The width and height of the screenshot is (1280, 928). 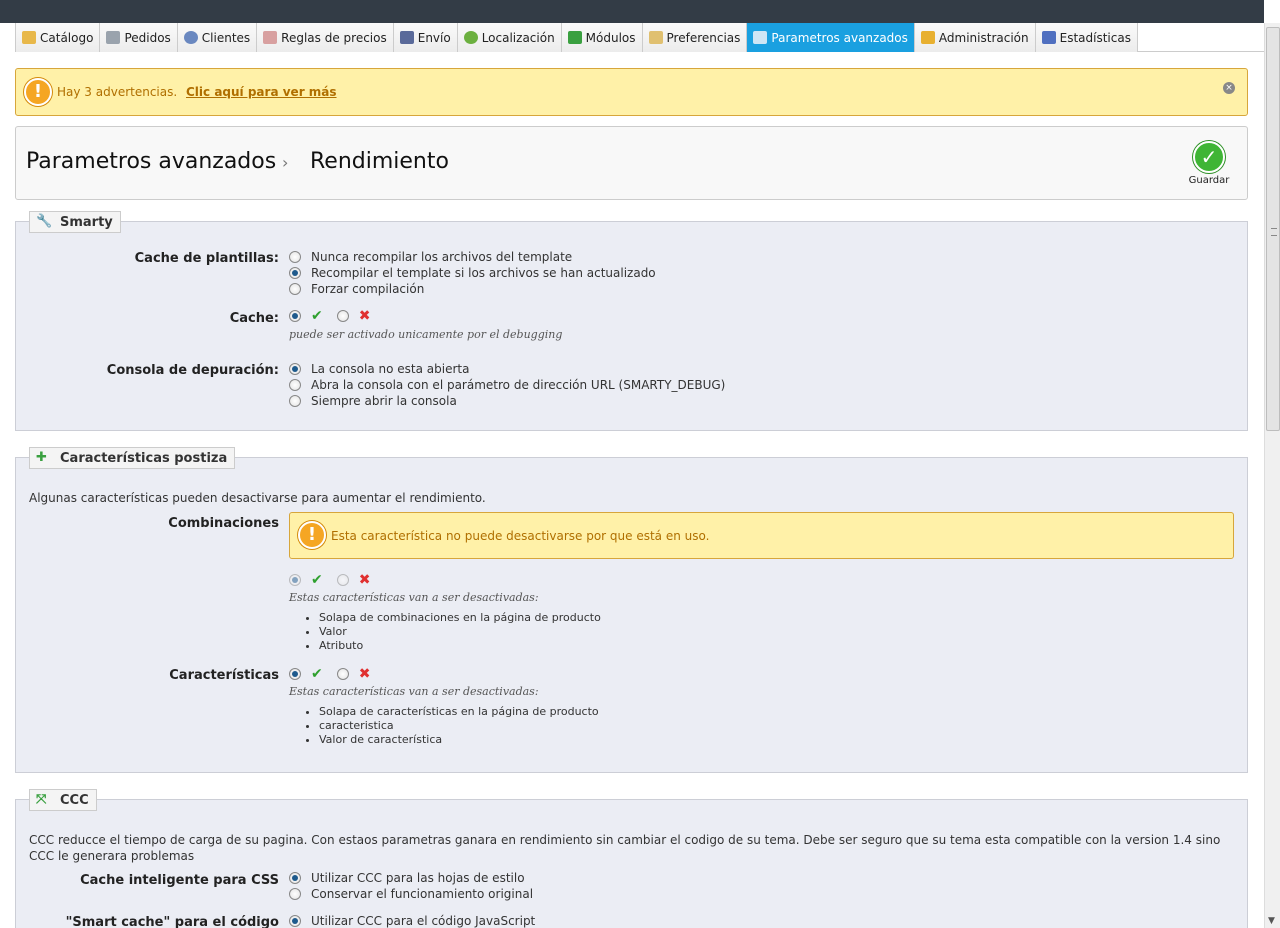 I want to click on cache-toggle: ✔ ✖, so click(x=329, y=316).